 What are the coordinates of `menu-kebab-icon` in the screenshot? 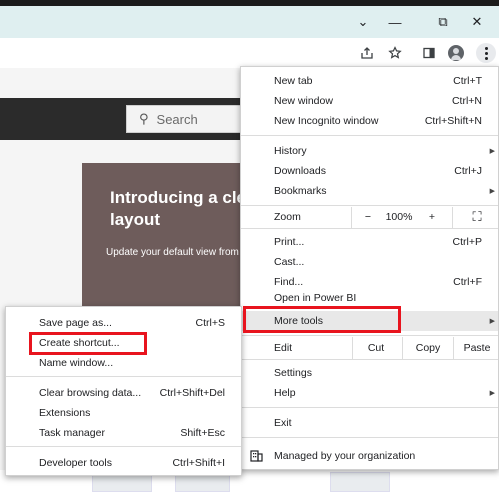 It's located at (486, 53).